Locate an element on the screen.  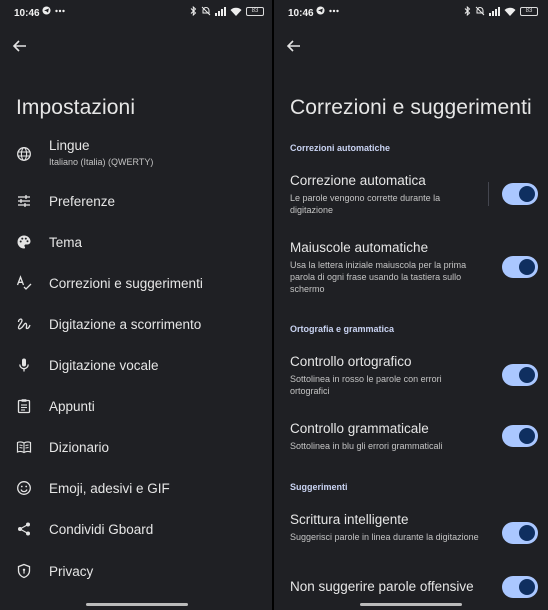
menu-item-label: Condividi Gboard is located at coordinates (101, 529).